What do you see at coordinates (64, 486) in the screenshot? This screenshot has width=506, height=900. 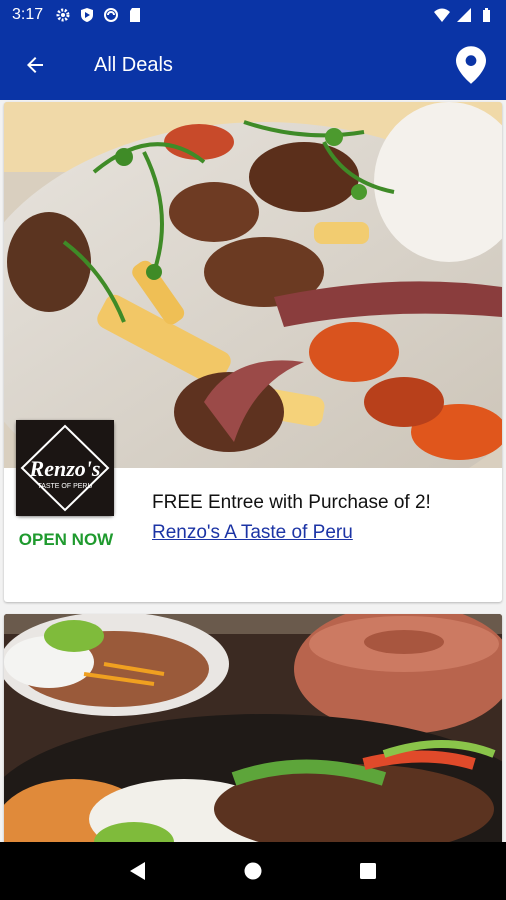 I see `logo-subtext: TASTE OF PERU` at bounding box center [64, 486].